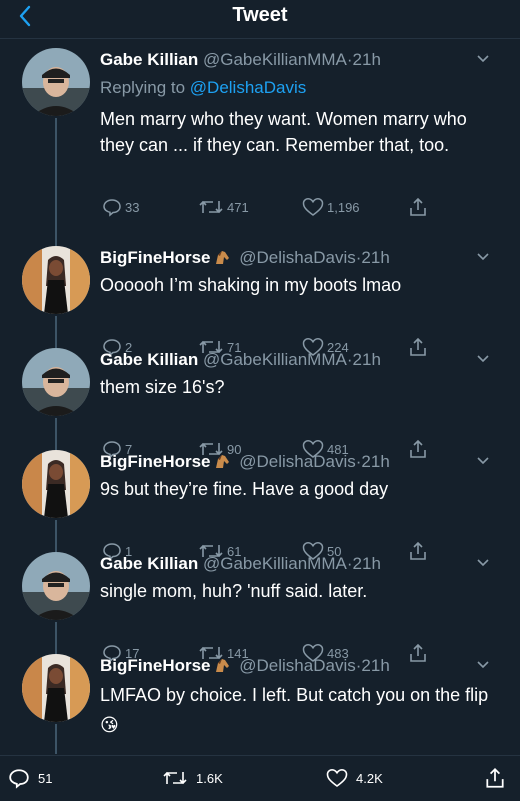  What do you see at coordinates (369, 778) in the screenshot?
I see `bottom-like-count: 4.2K` at bounding box center [369, 778].